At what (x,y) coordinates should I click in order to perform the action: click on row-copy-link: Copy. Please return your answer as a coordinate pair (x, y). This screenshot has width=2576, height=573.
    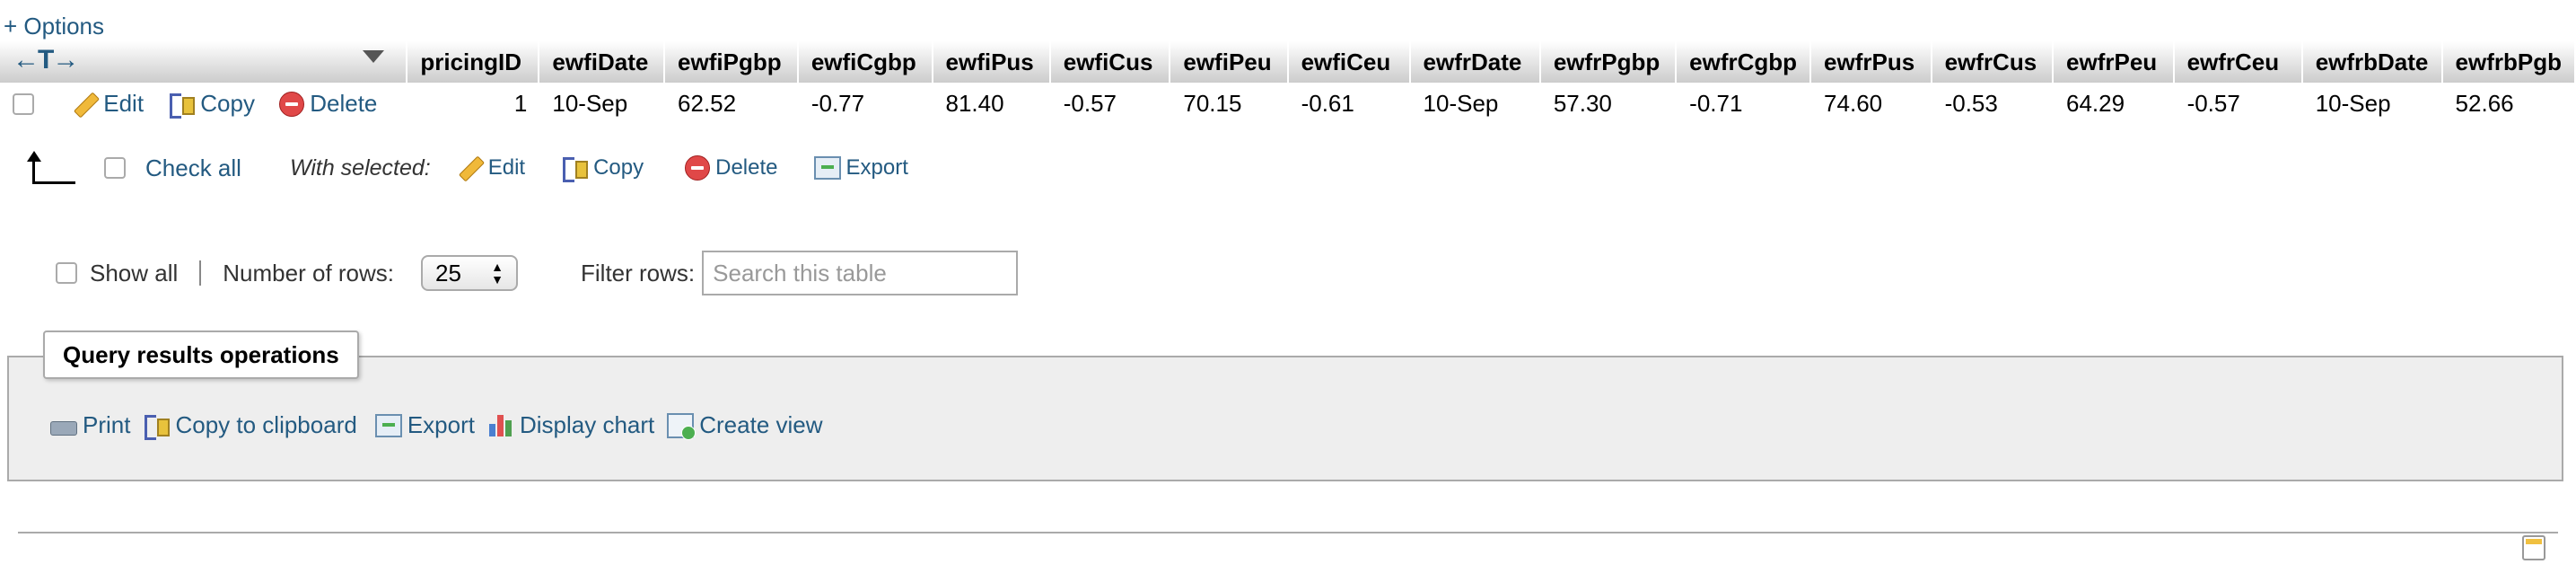
    Looking at the image, I should click on (211, 104).